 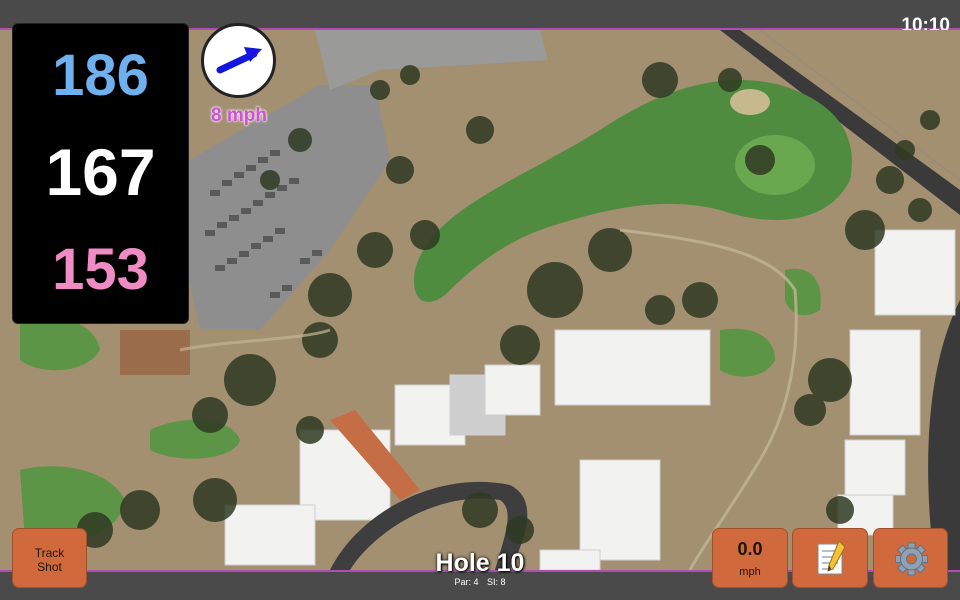 I want to click on settings-button, so click(x=910, y=558).